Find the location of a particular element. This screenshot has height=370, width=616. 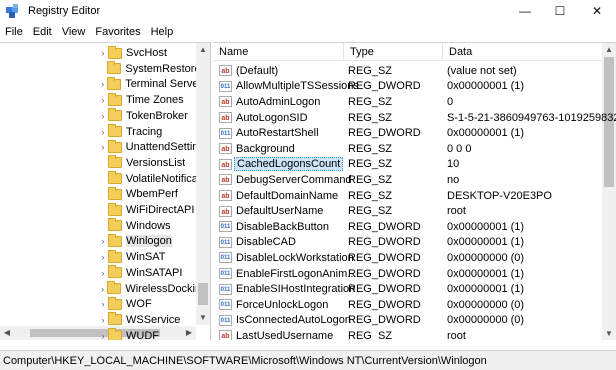

values-vertical-scrollbar: ▲ ▼ is located at coordinates (609, 191).